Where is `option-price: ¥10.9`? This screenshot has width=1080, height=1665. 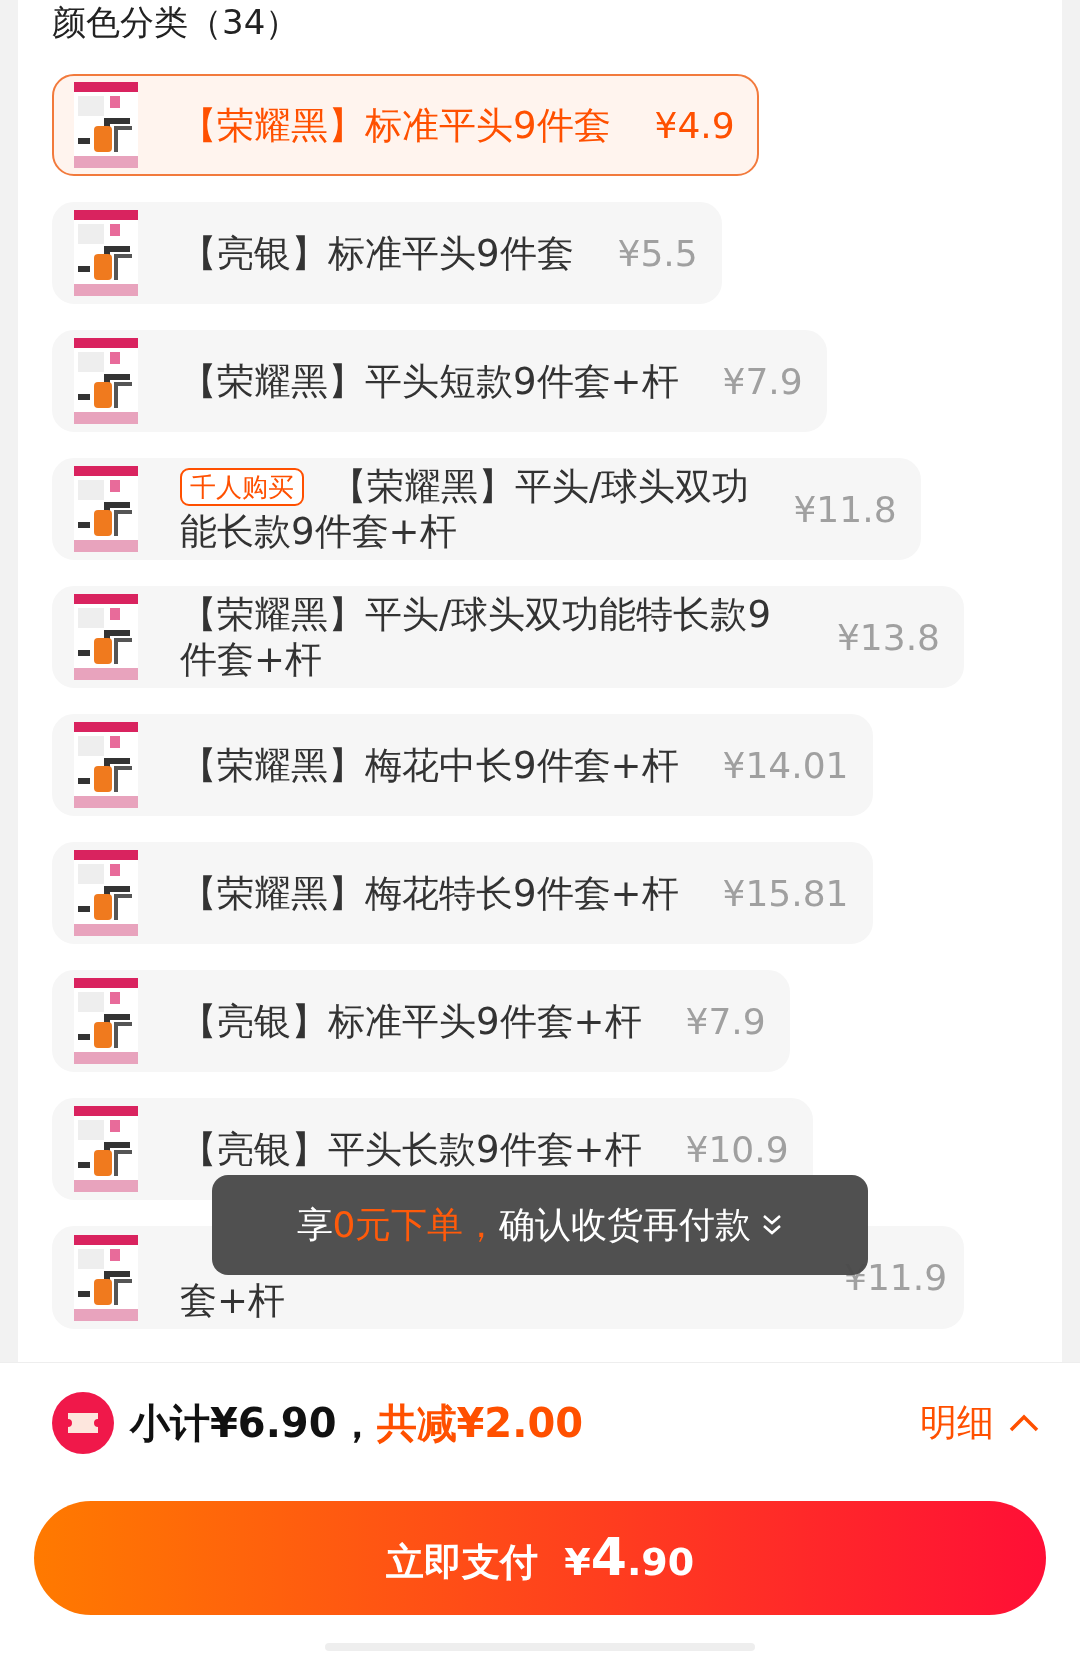 option-price: ¥10.9 is located at coordinates (736, 1149).